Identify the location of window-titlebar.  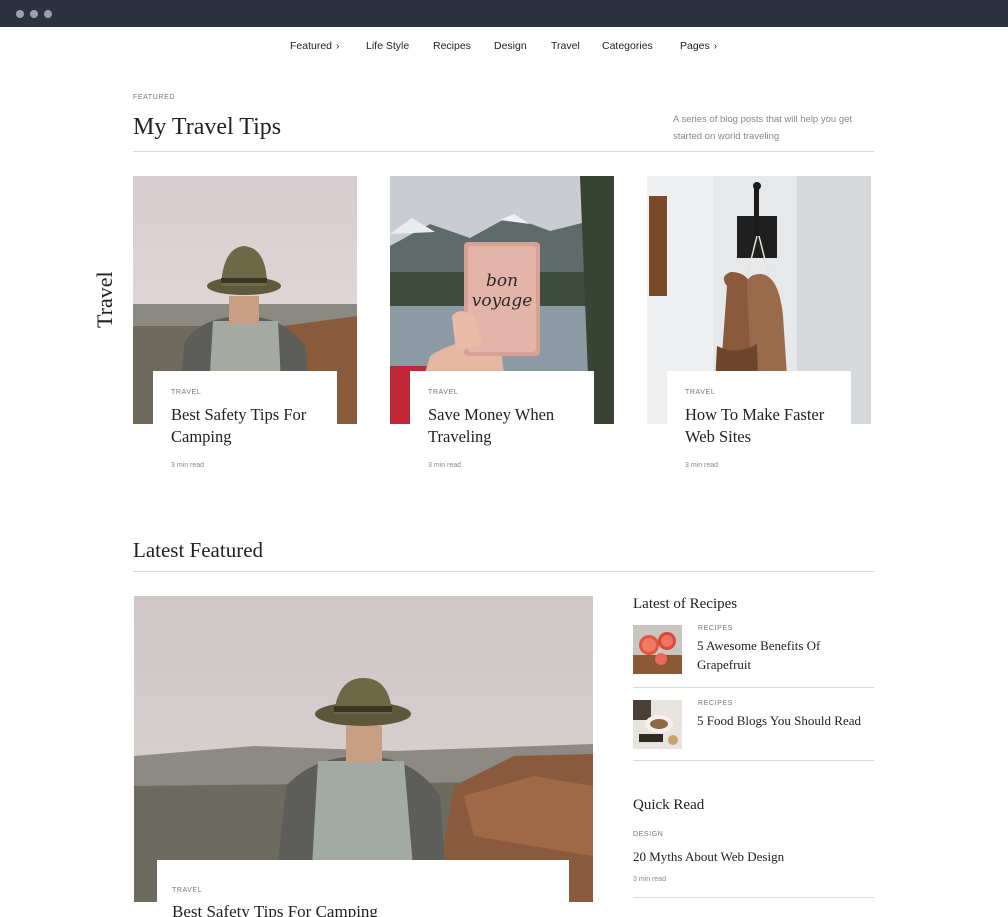
(504, 13).